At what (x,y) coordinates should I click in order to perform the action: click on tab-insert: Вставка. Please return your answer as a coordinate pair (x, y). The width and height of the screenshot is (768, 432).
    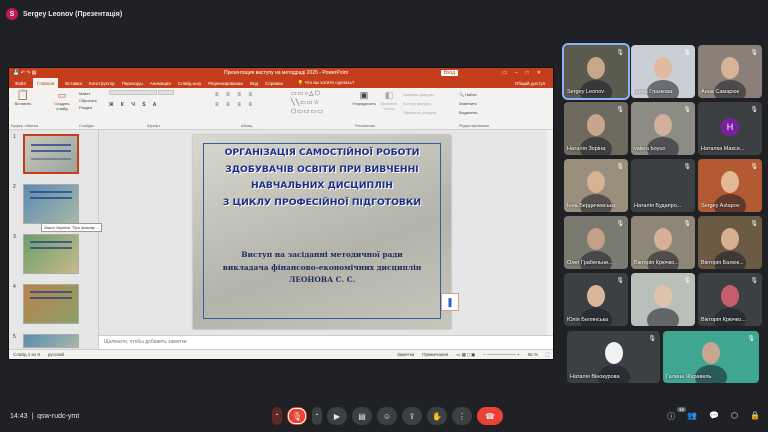
    Looking at the image, I should click on (73, 83).